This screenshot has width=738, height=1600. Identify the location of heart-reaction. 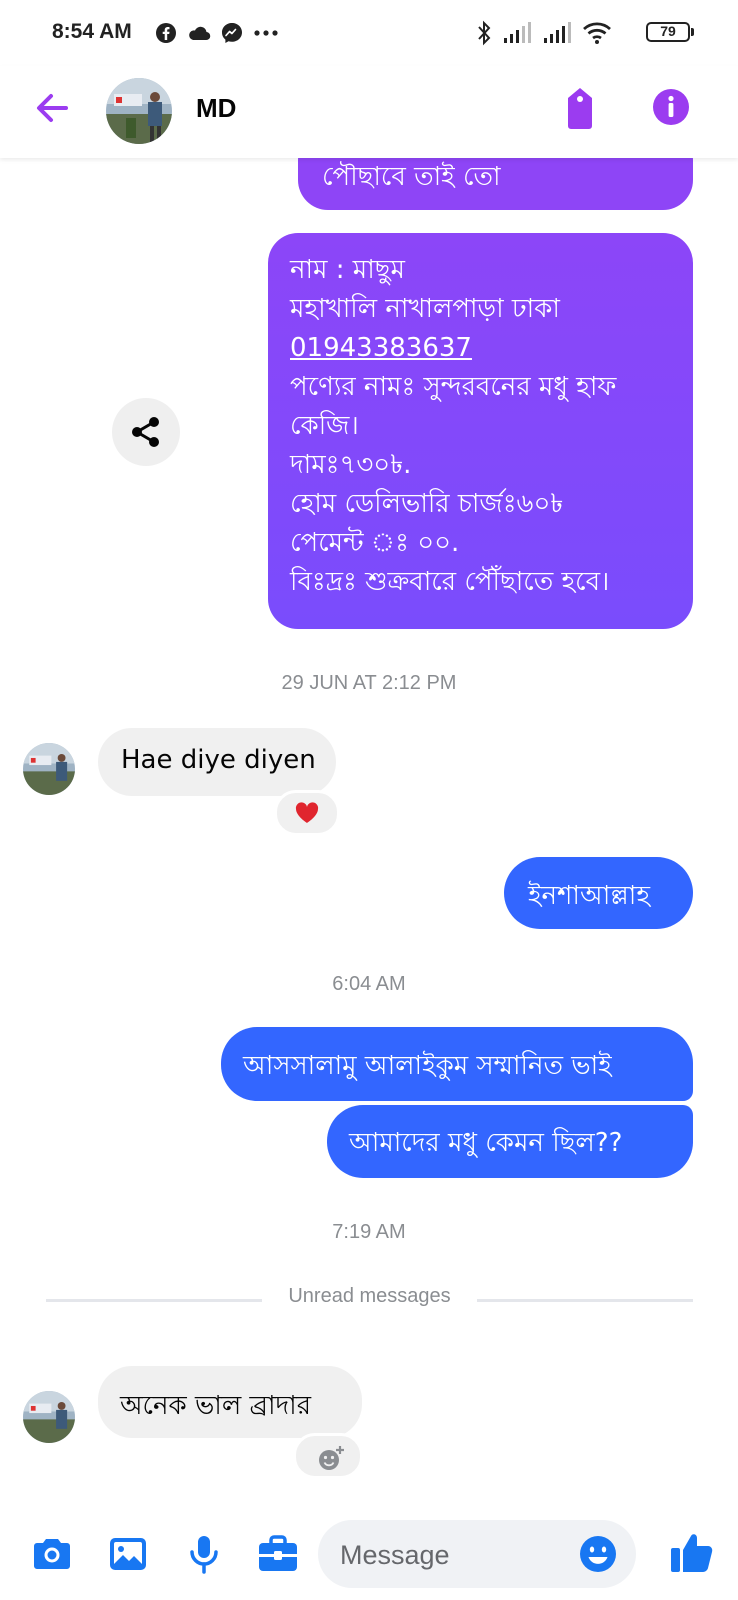
(307, 813).